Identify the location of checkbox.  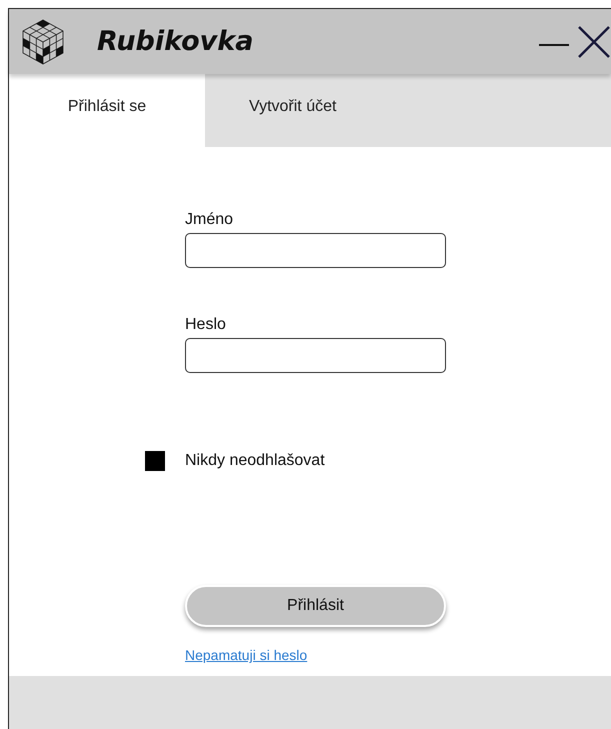
(155, 461).